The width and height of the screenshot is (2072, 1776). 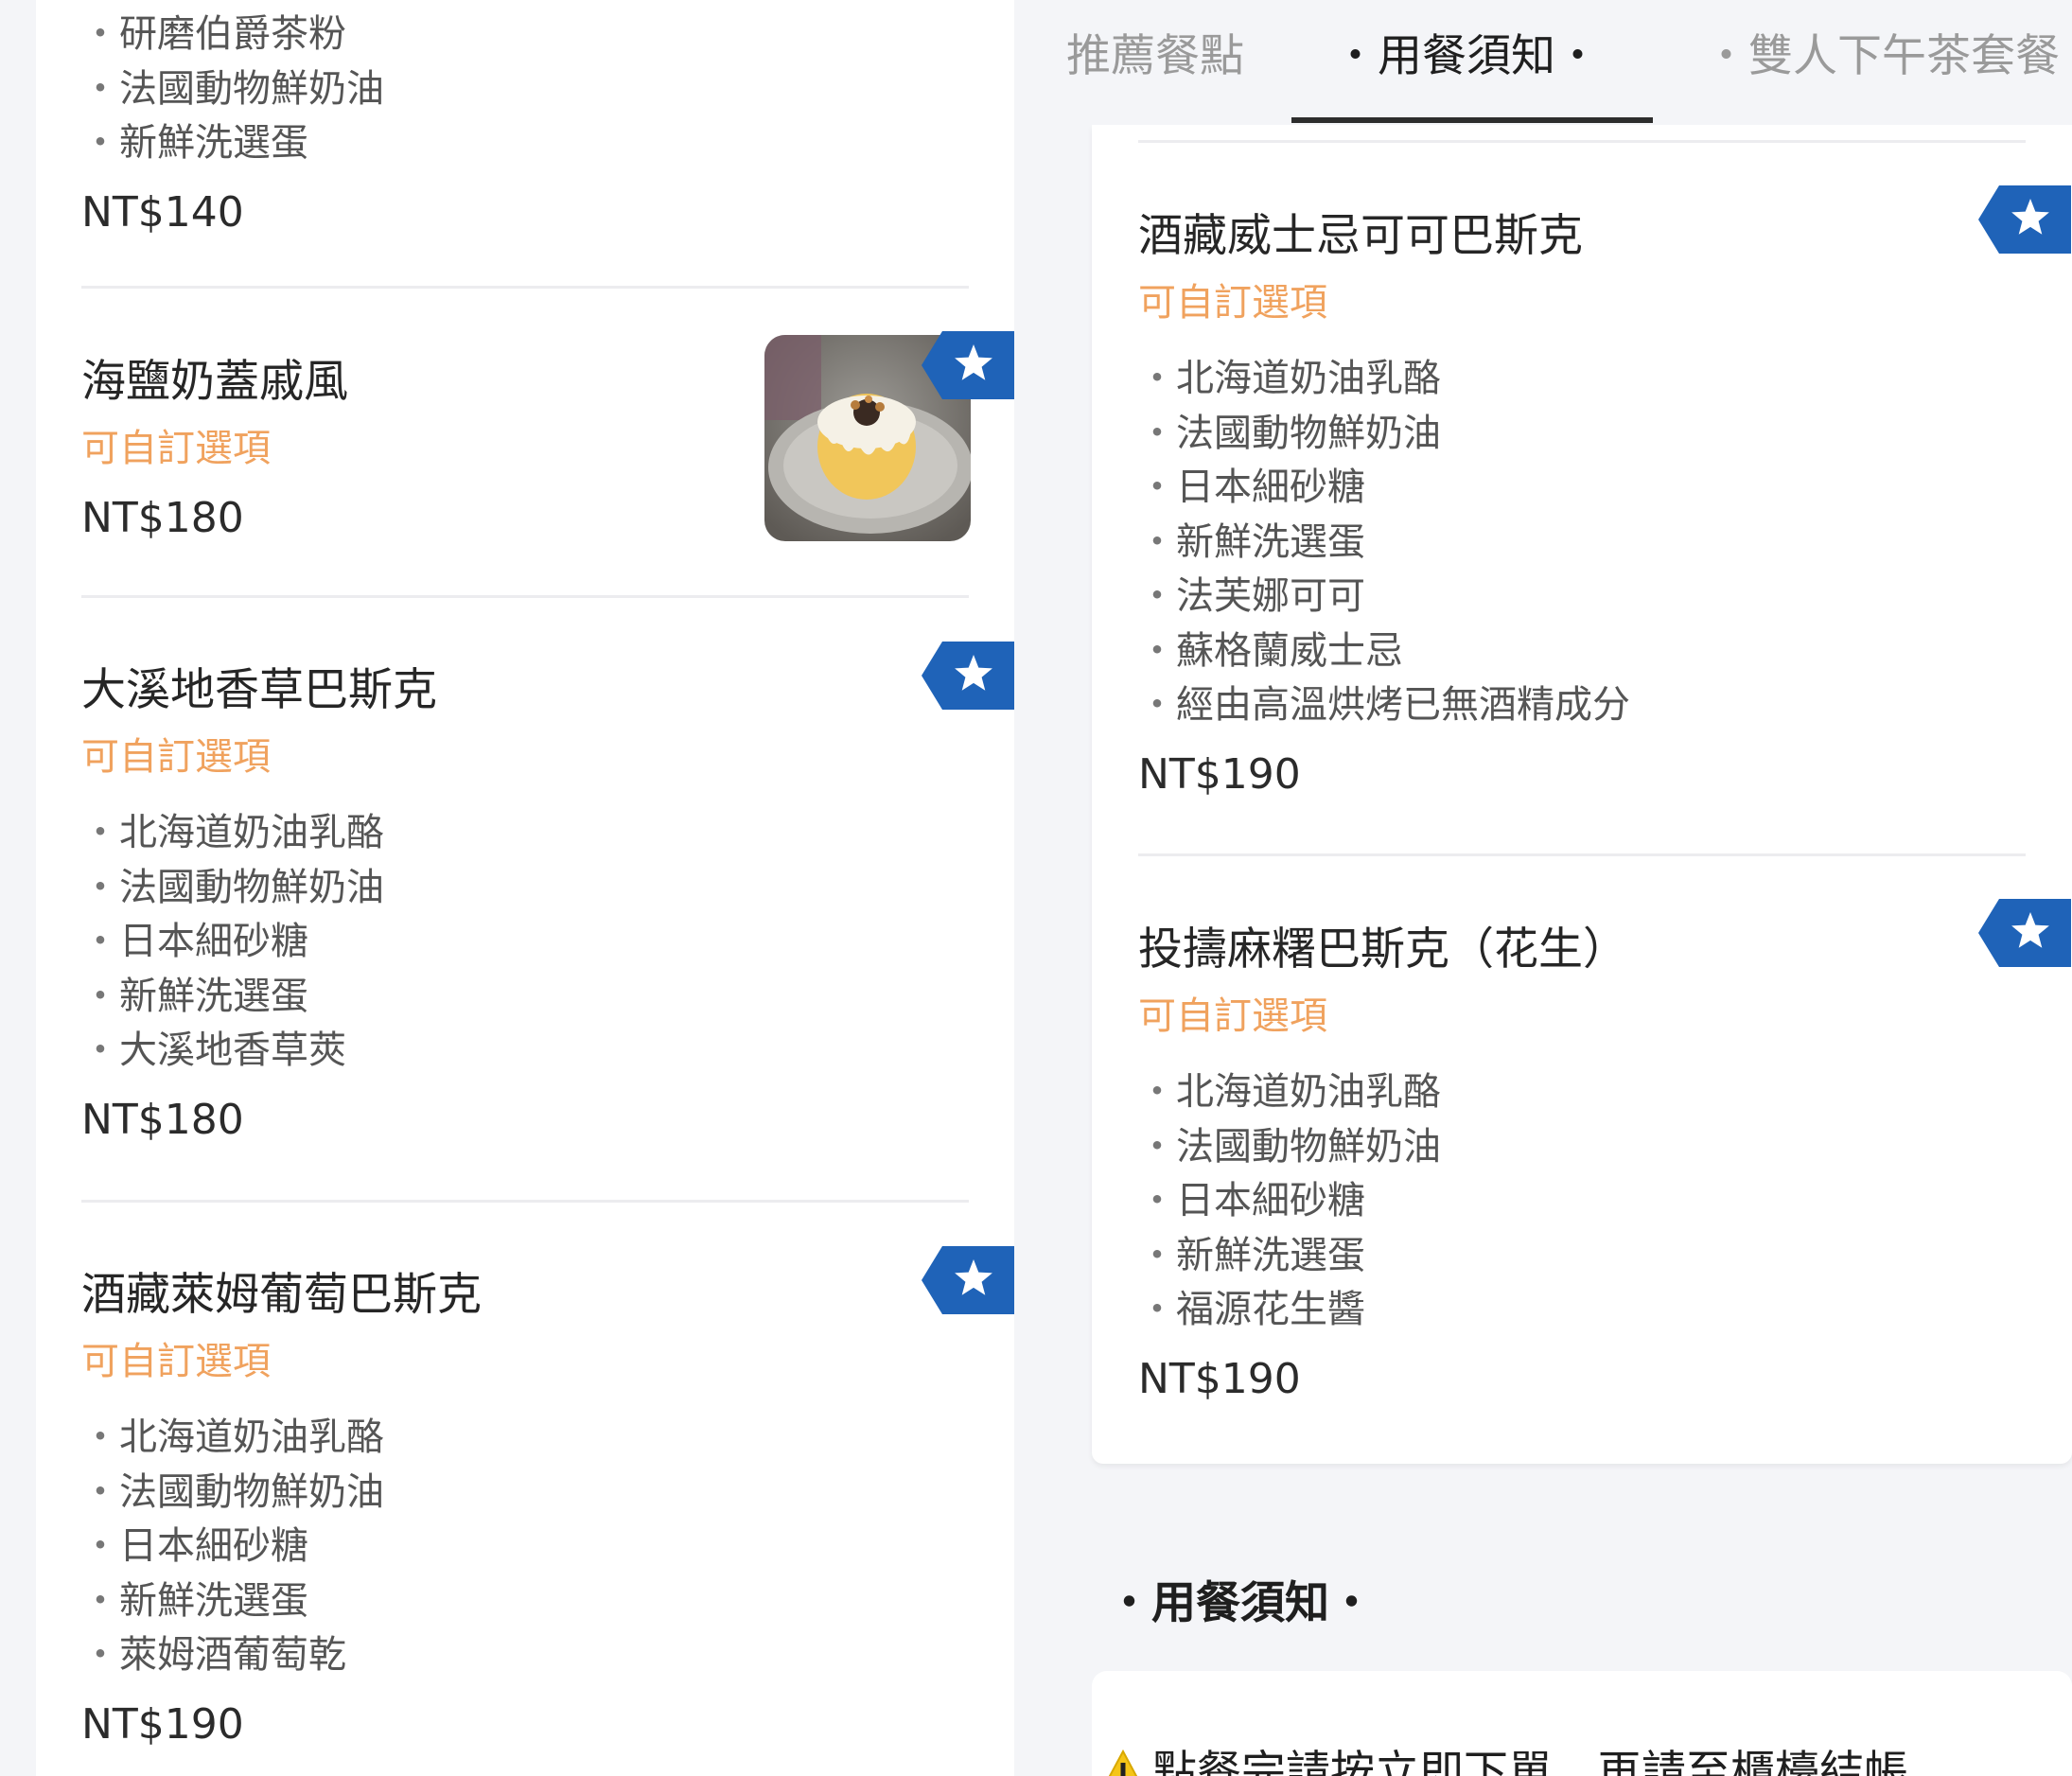 I want to click on item-title: 大溪地香草巴斯克, so click(x=259, y=690).